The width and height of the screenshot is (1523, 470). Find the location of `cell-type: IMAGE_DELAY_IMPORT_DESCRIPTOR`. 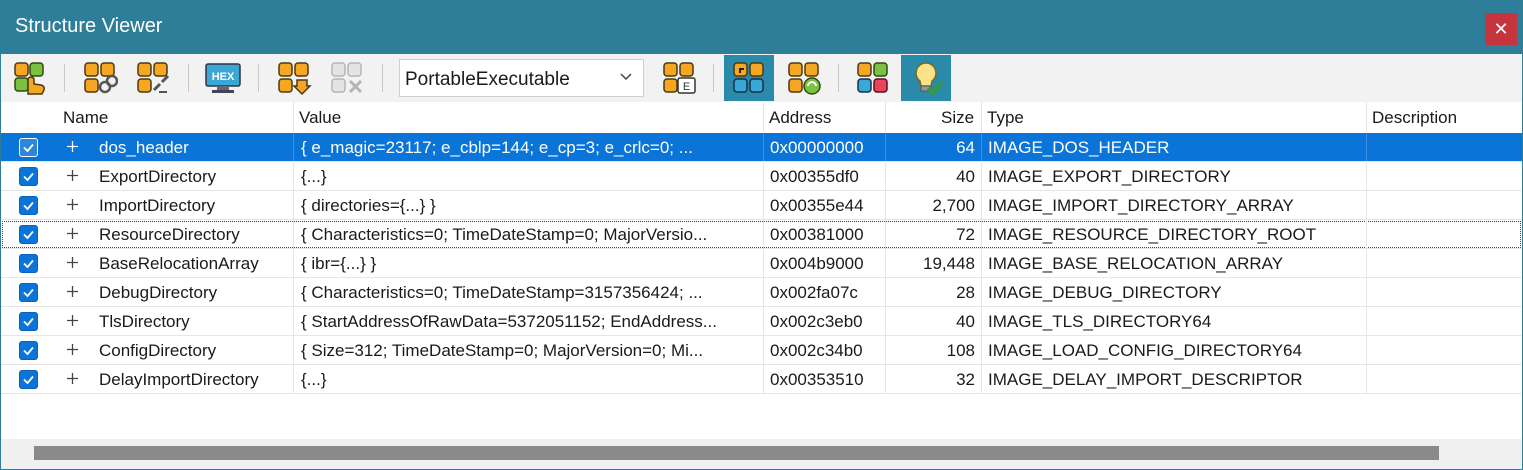

cell-type: IMAGE_DELAY_IMPORT_DESCRIPTOR is located at coordinates (1145, 379).